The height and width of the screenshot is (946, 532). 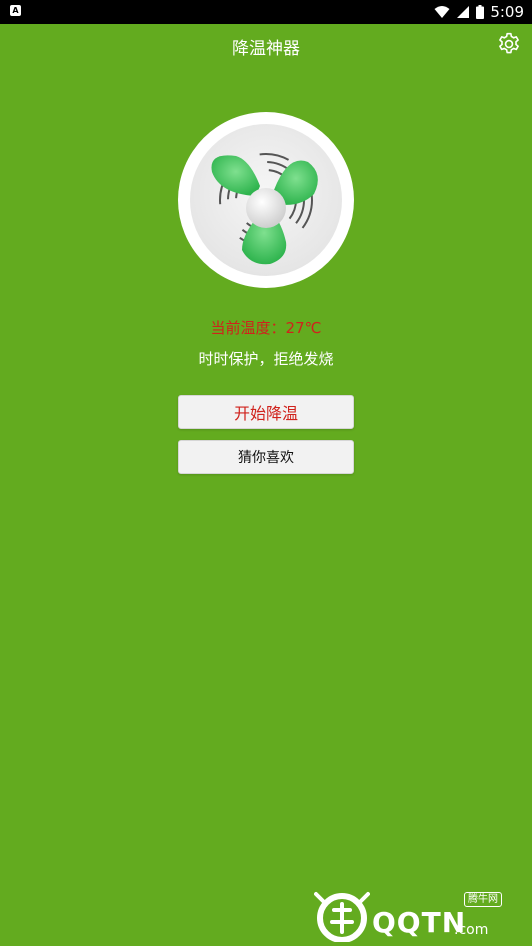 I want to click on current-temperature: 当前温度：27℃, so click(x=266, y=328).